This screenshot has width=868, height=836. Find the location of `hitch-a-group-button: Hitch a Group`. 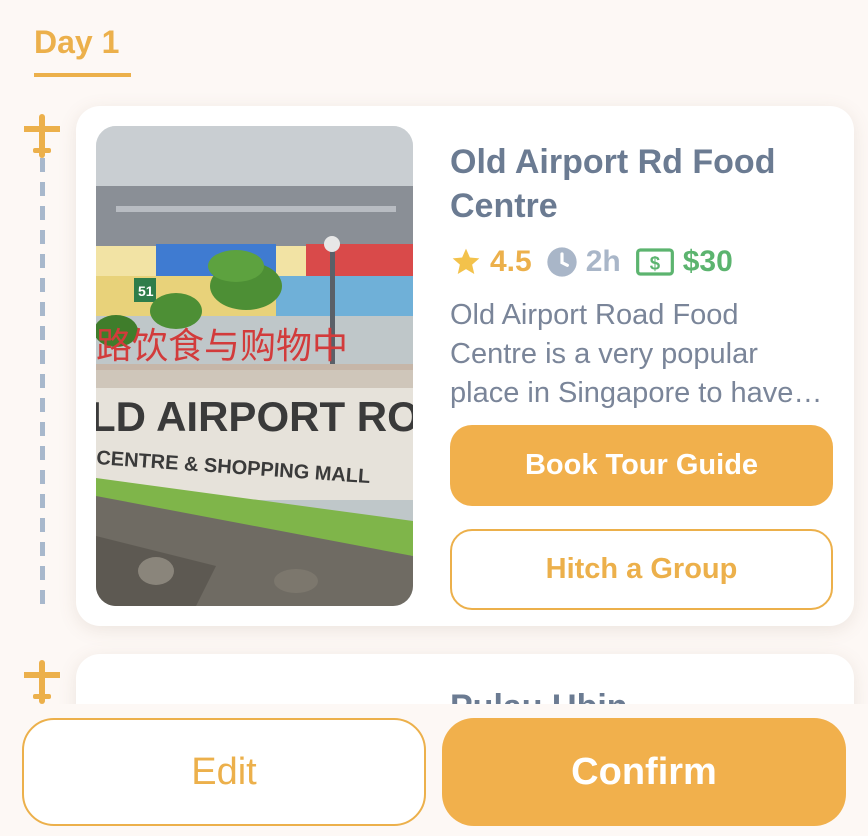

hitch-a-group-button: Hitch a Group is located at coordinates (641, 569).